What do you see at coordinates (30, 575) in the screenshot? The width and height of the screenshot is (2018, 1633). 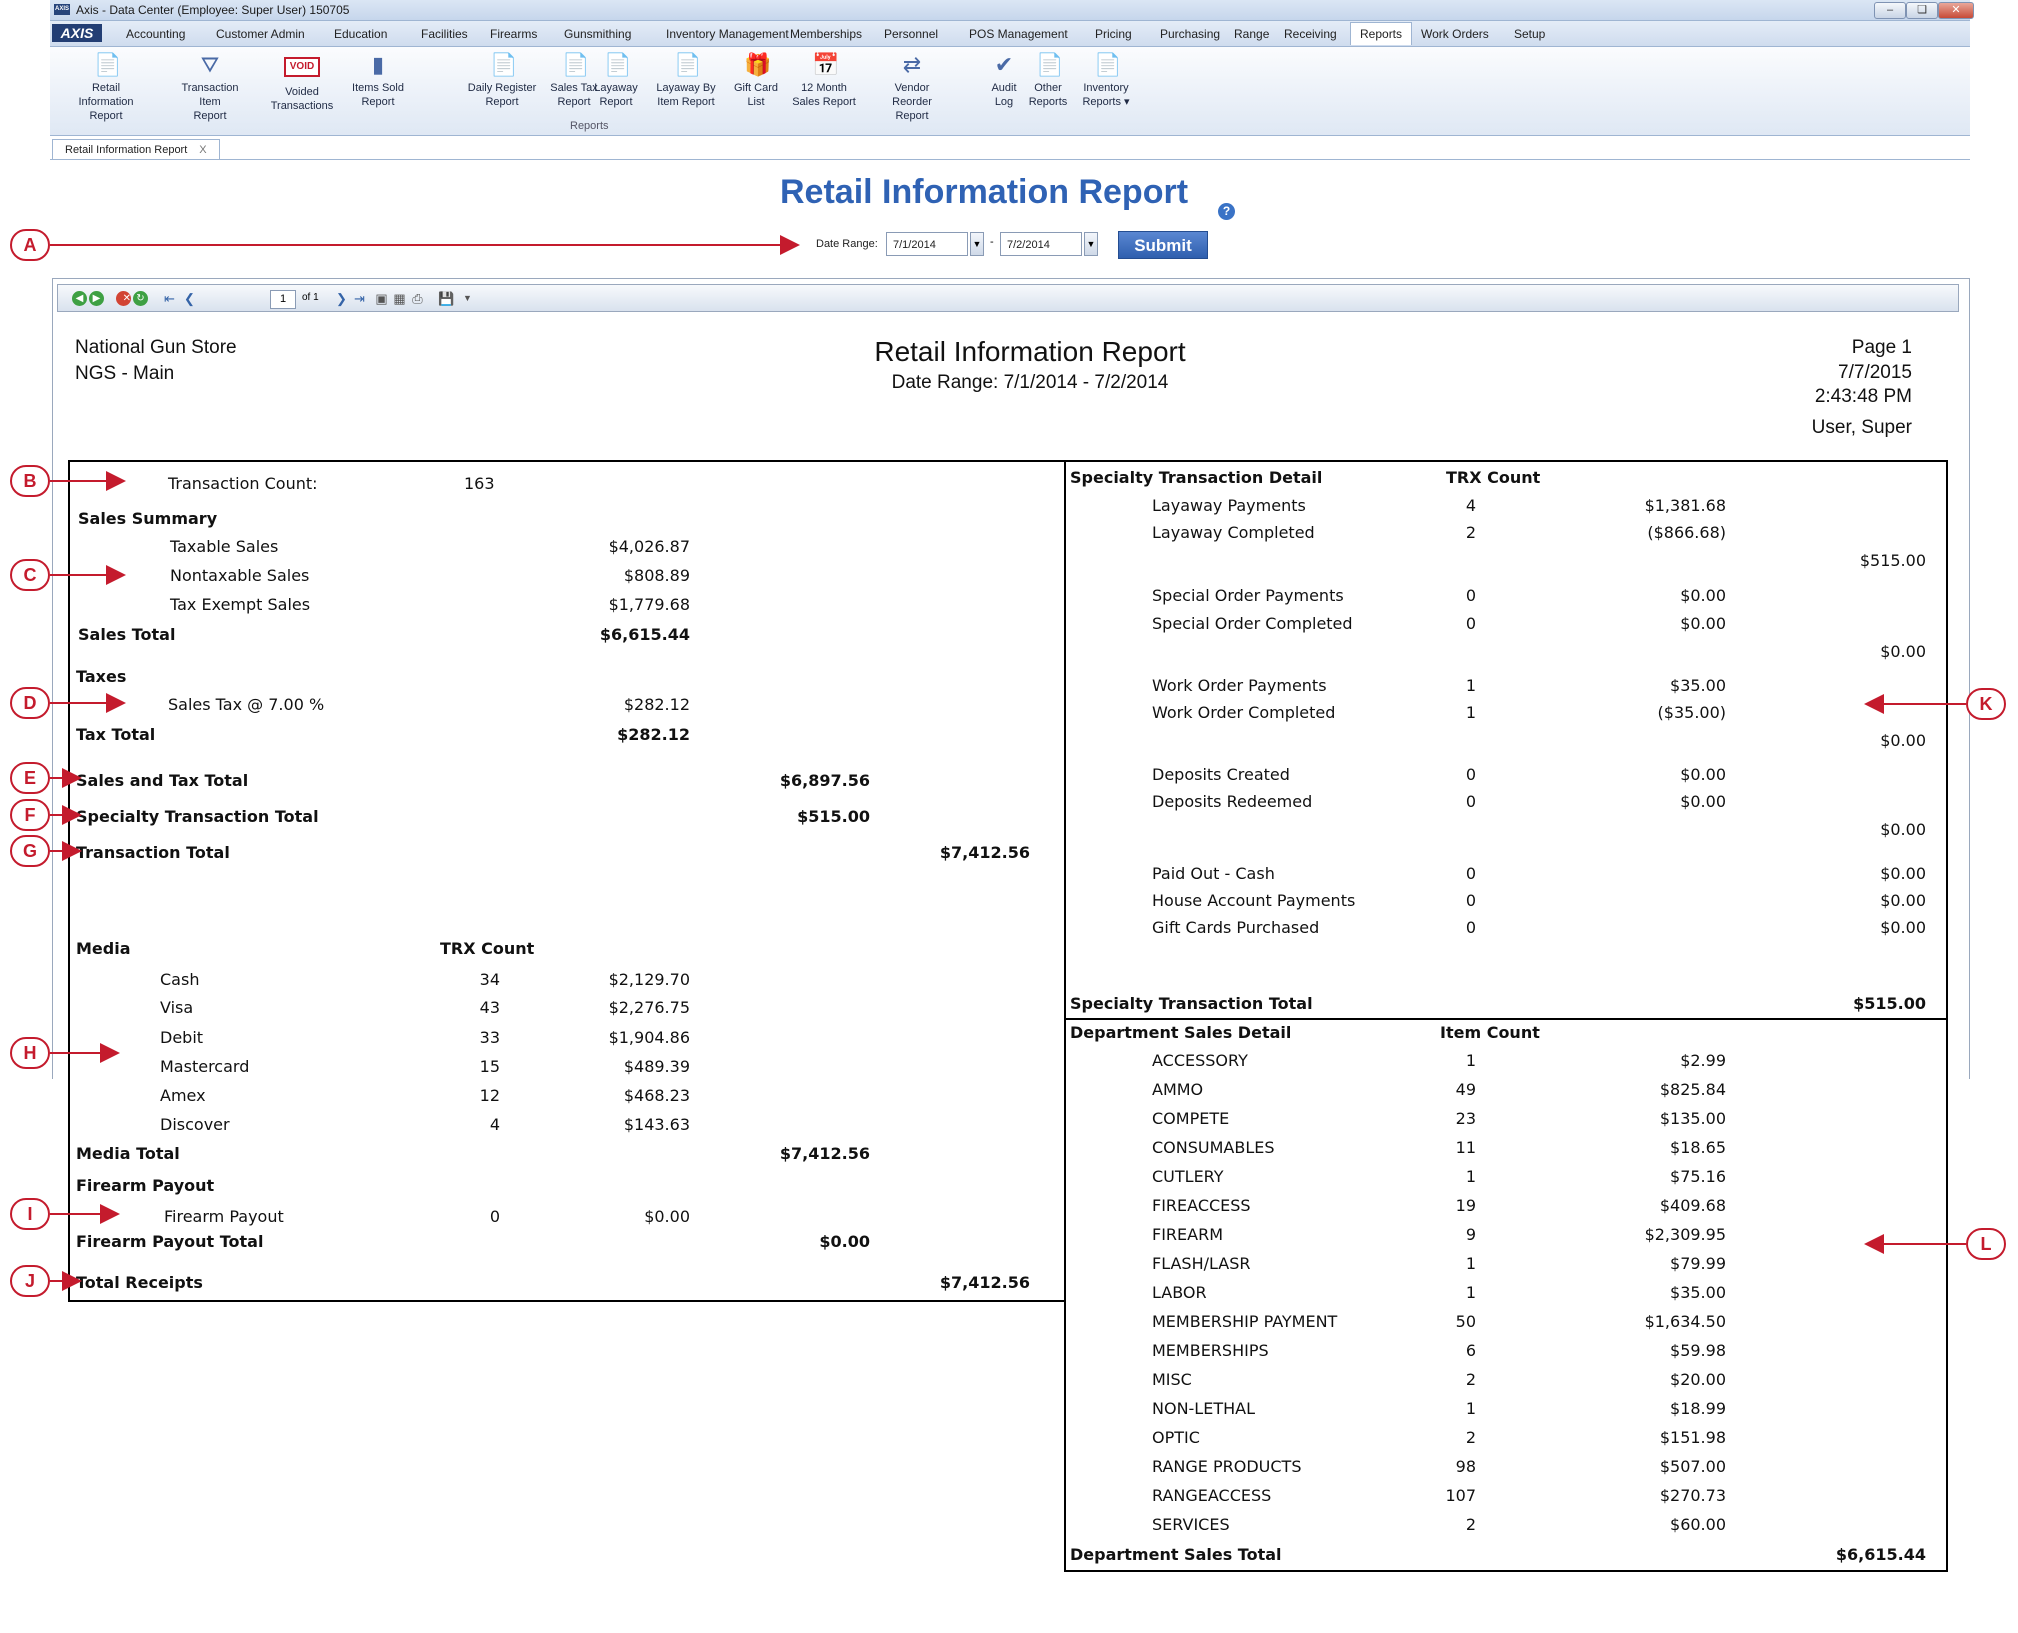 I see `callout-c: C` at bounding box center [30, 575].